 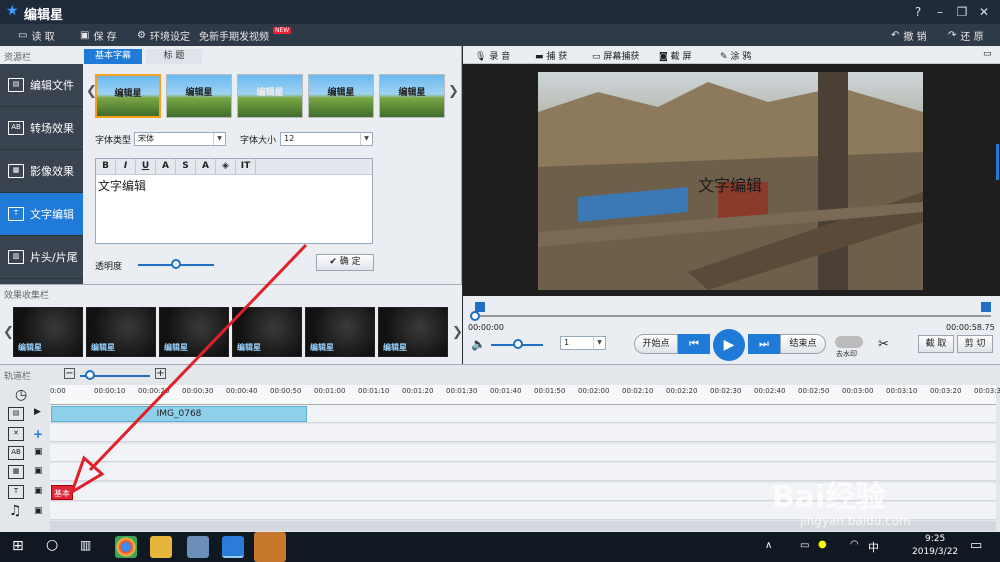 I want to click on undo-button: ↶ 撤 销, so click(x=909, y=35).